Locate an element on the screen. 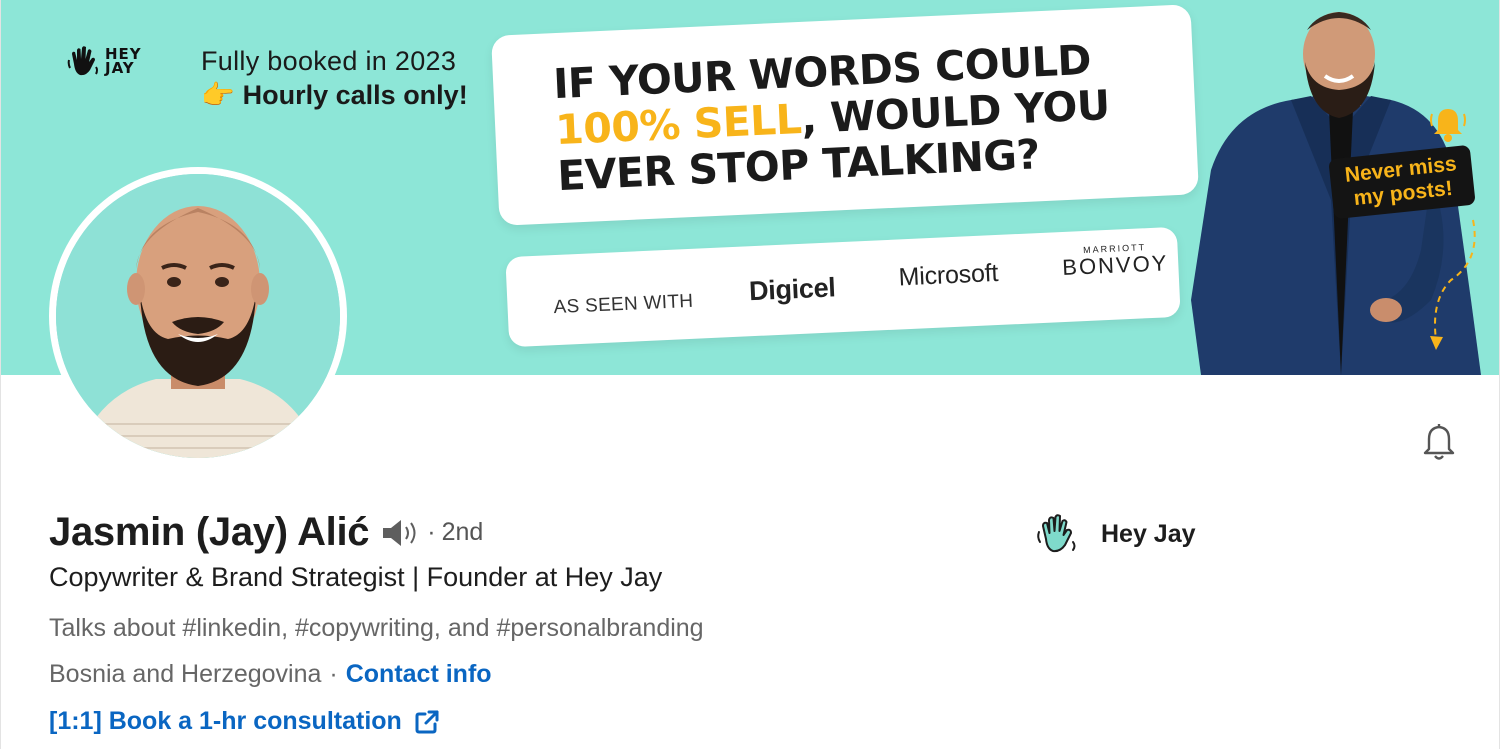 The width and height of the screenshot is (1500, 749). contact-info-link: Contact info is located at coordinates (419, 674).